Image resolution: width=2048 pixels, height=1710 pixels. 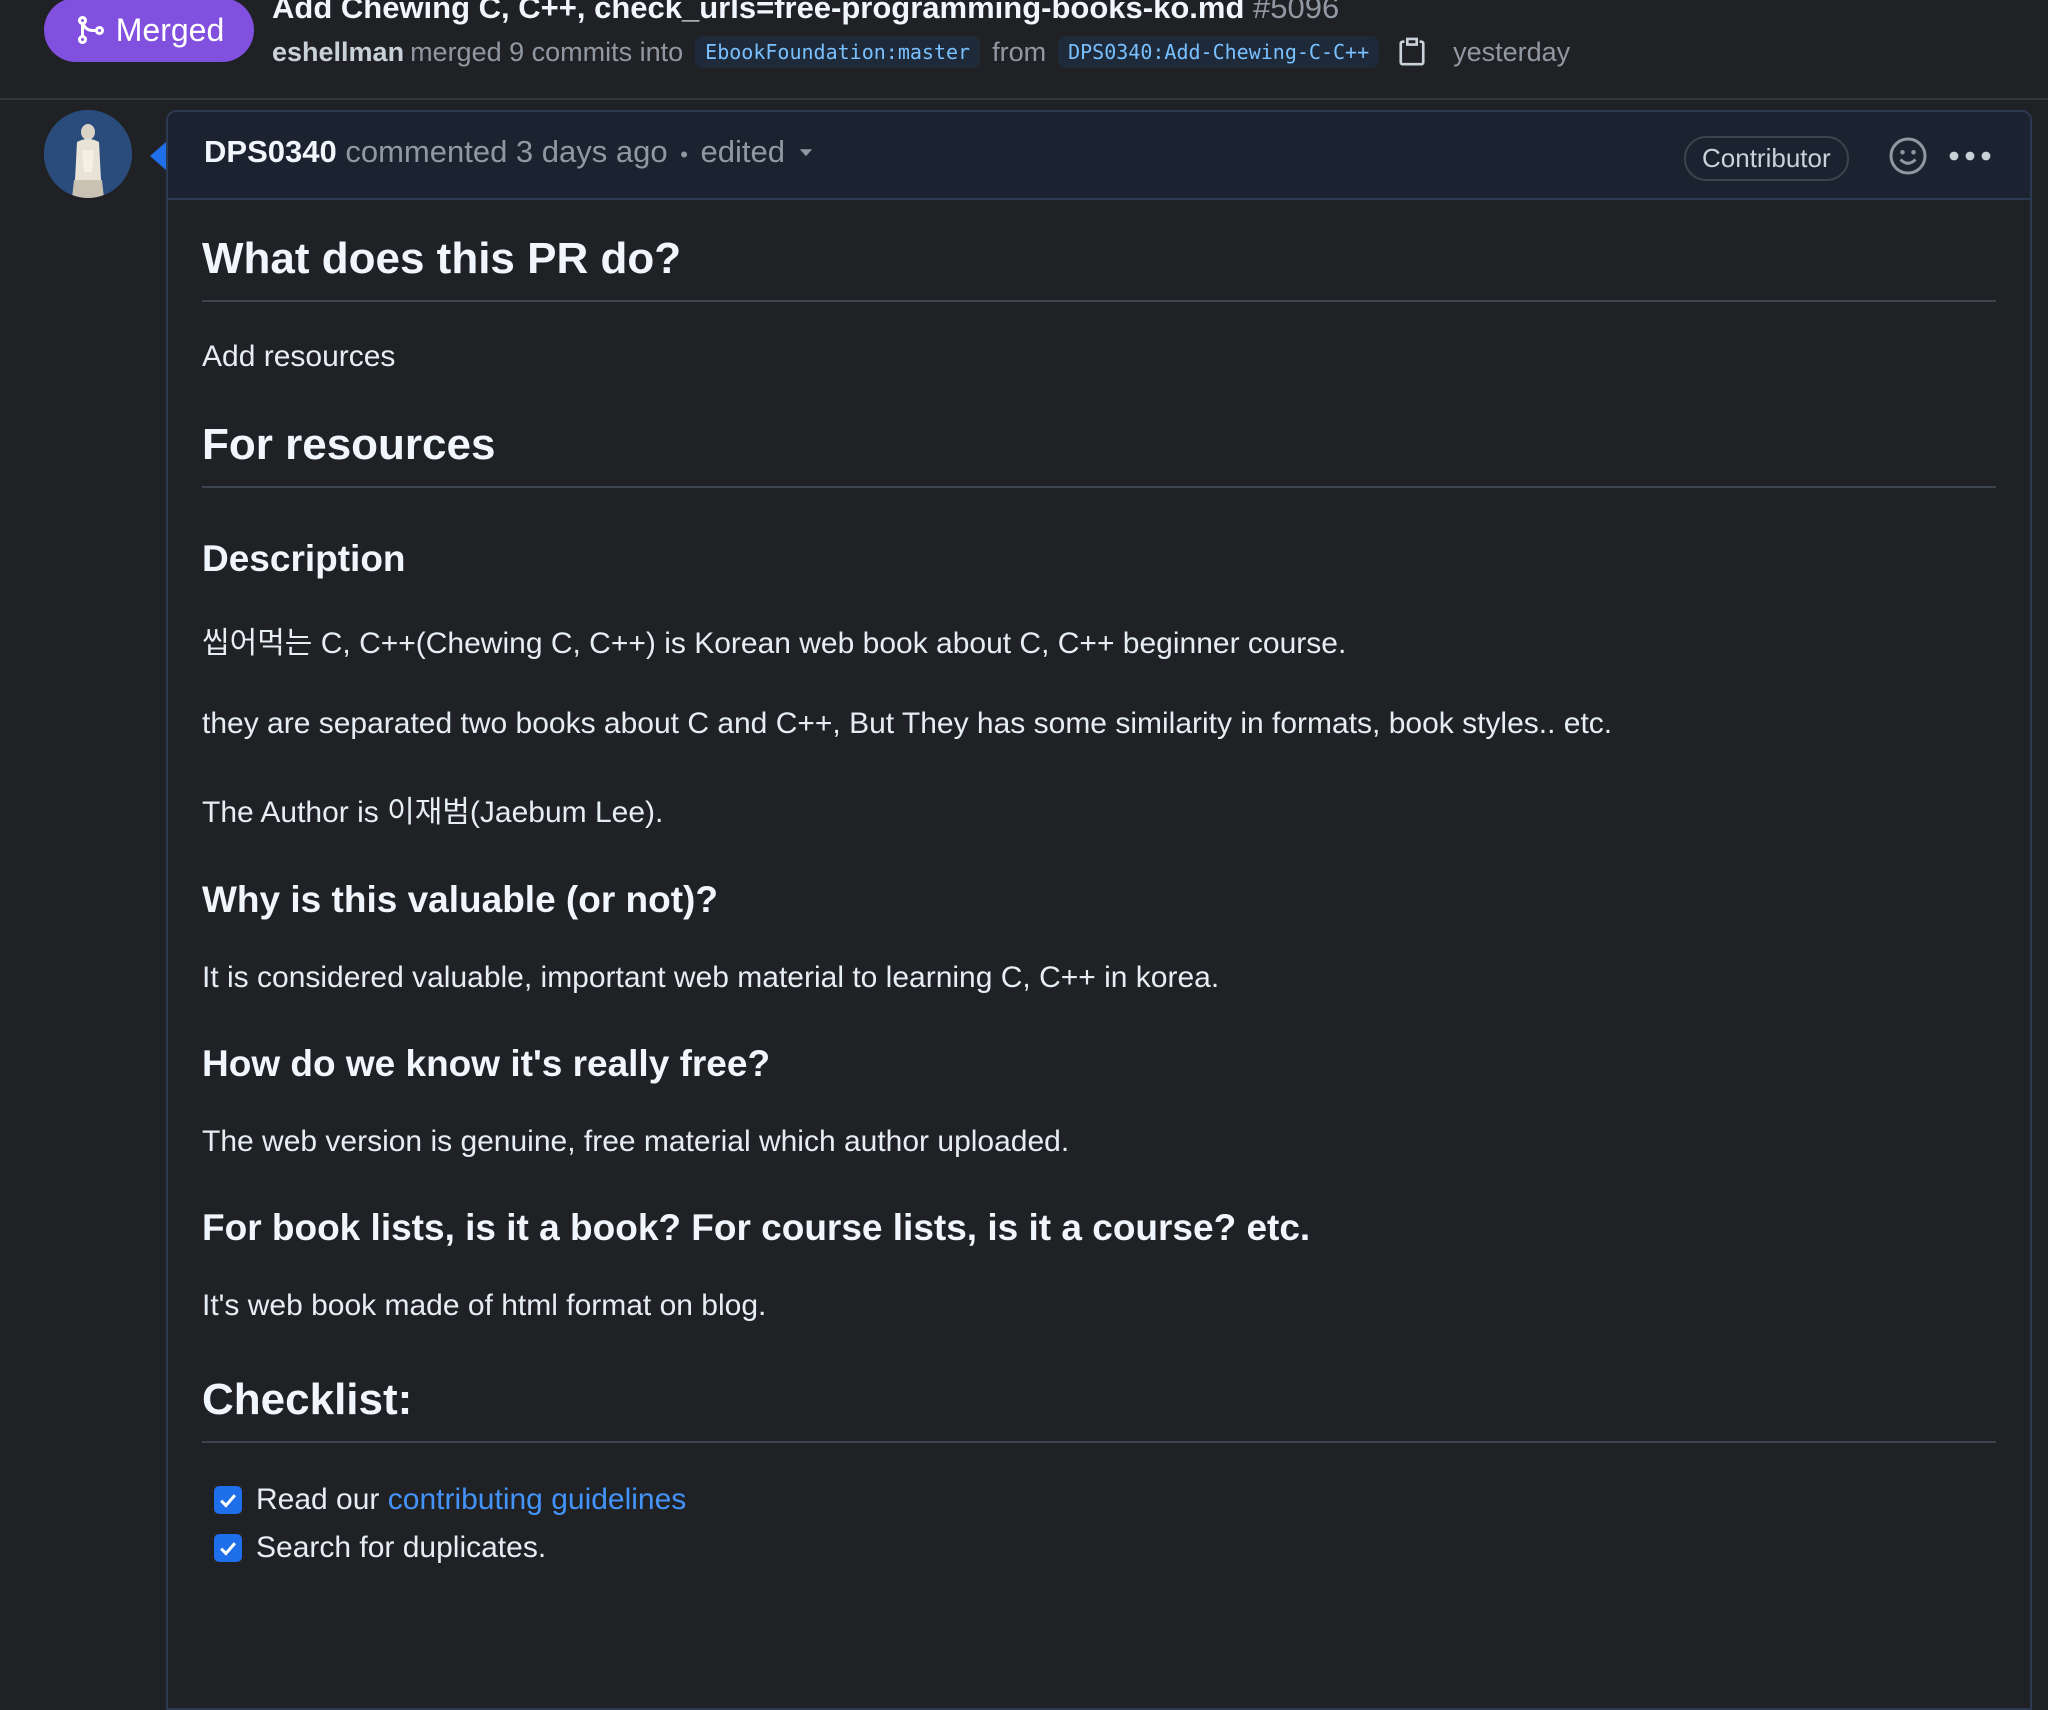 I want to click on comment-byline: DPS0340 commented 3 days ago • edited, so click(x=510, y=152).